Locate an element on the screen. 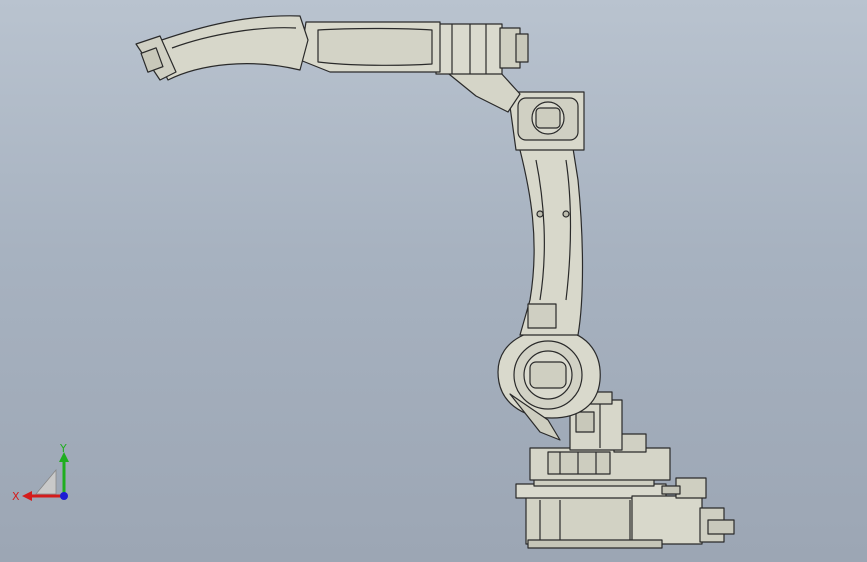 The width and height of the screenshot is (867, 562). x-axis-label: X is located at coordinates (16, 496).